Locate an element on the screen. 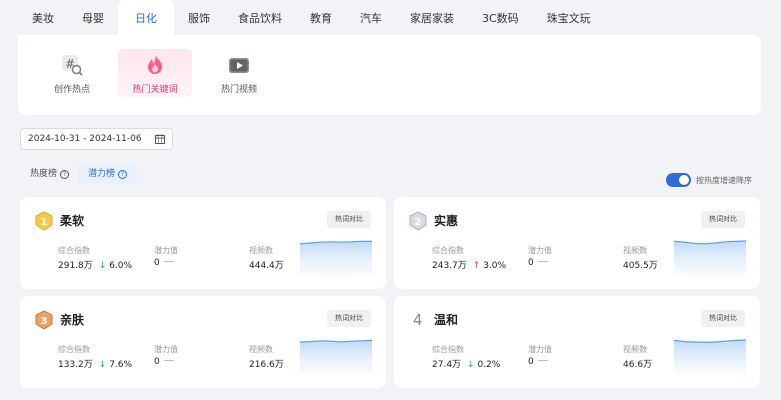 This screenshot has width=781, height=400. category-tab: 美妆 is located at coordinates (43, 18).